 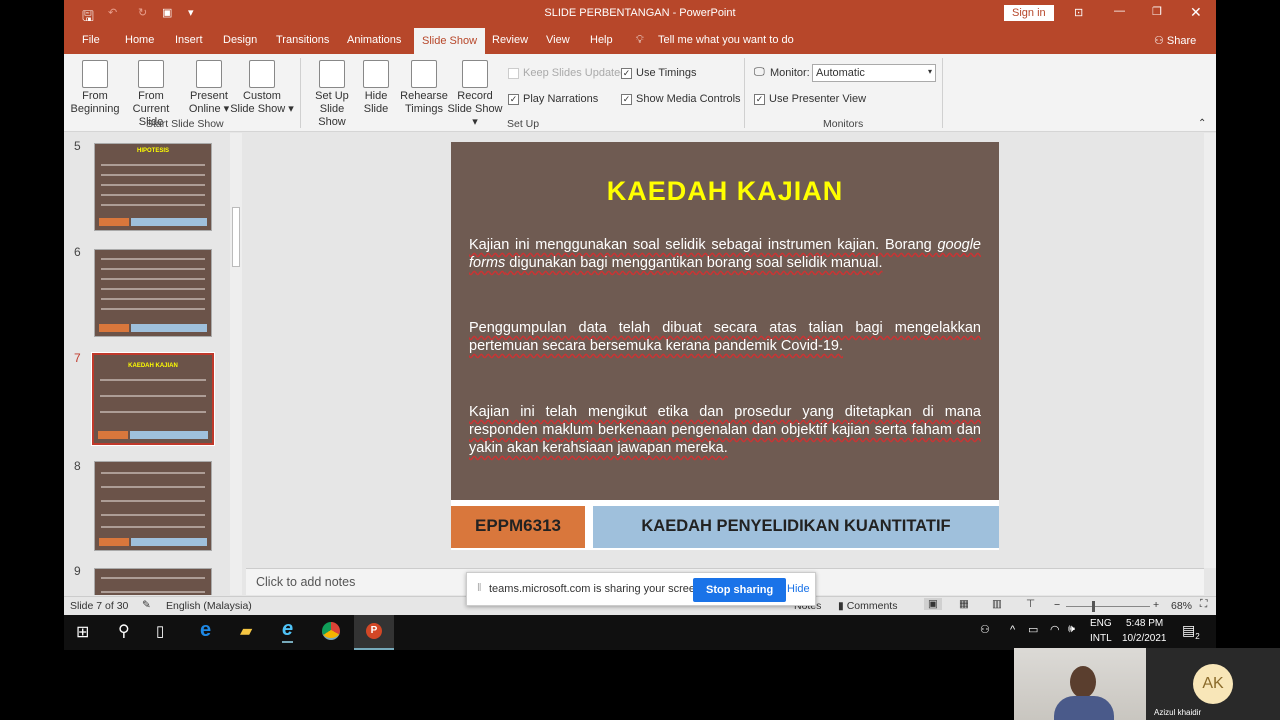 I want to click on wifi-icon: ◠, so click(x=1055, y=629).